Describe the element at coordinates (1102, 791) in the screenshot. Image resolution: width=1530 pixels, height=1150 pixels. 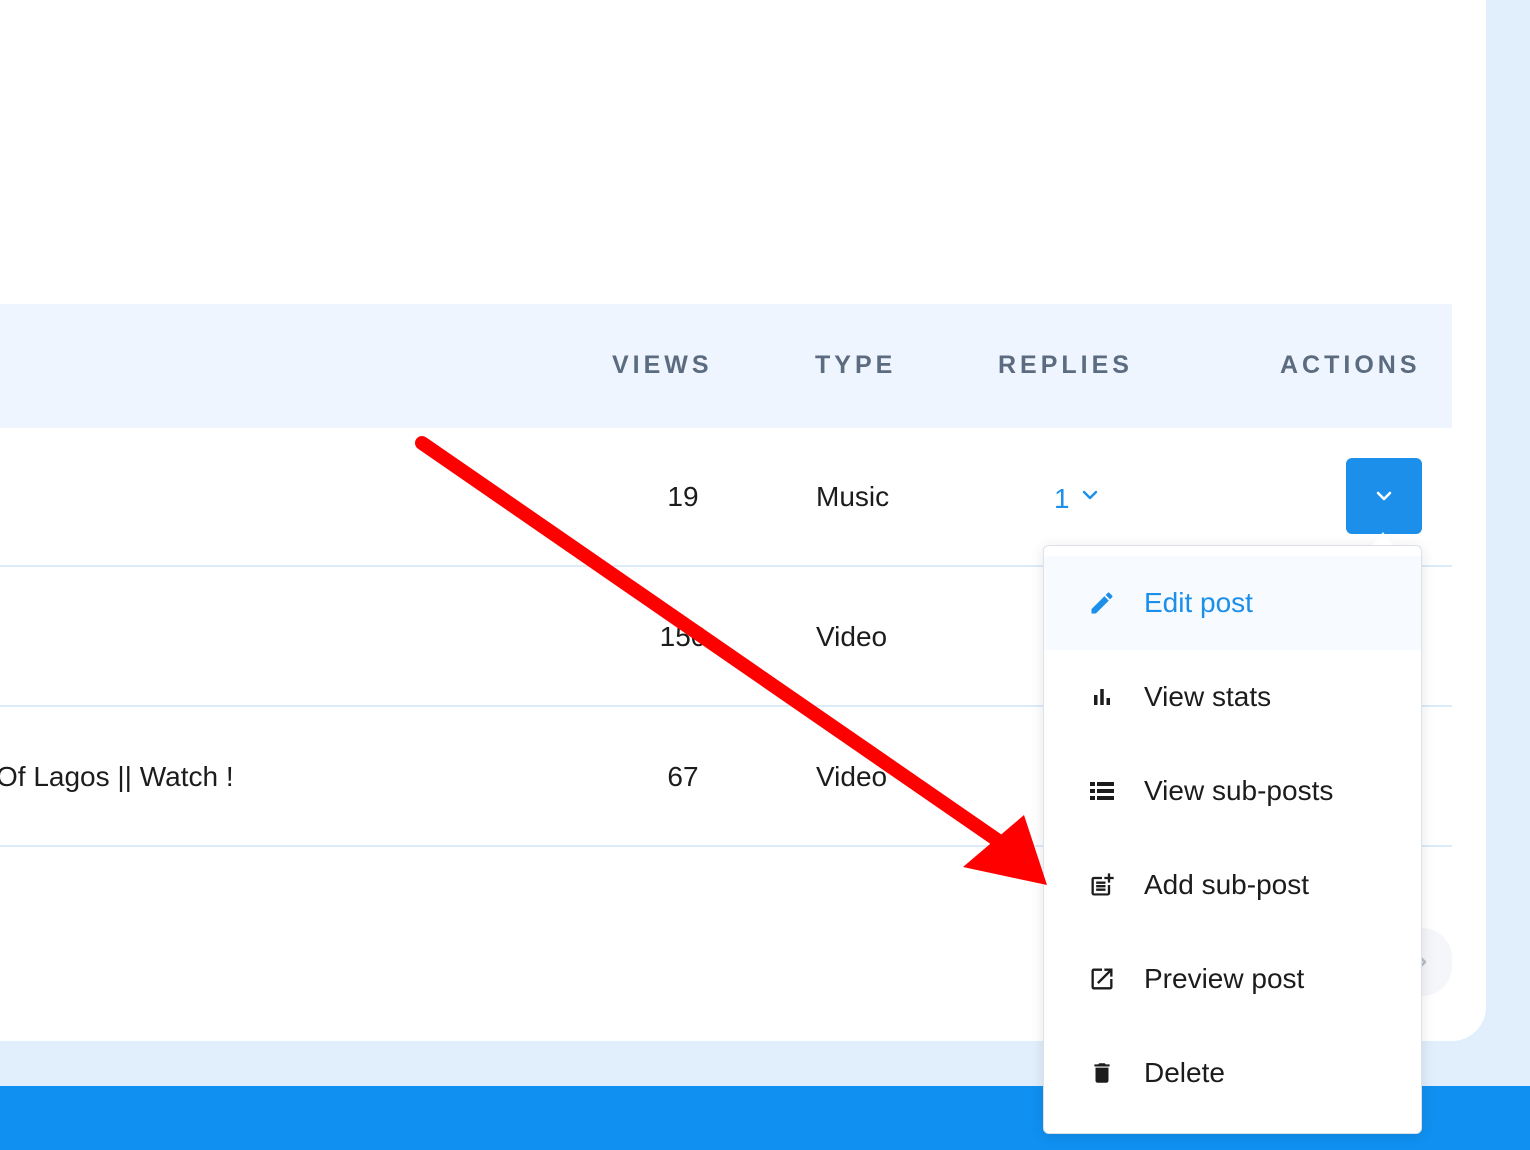
I see `list-icon` at that location.